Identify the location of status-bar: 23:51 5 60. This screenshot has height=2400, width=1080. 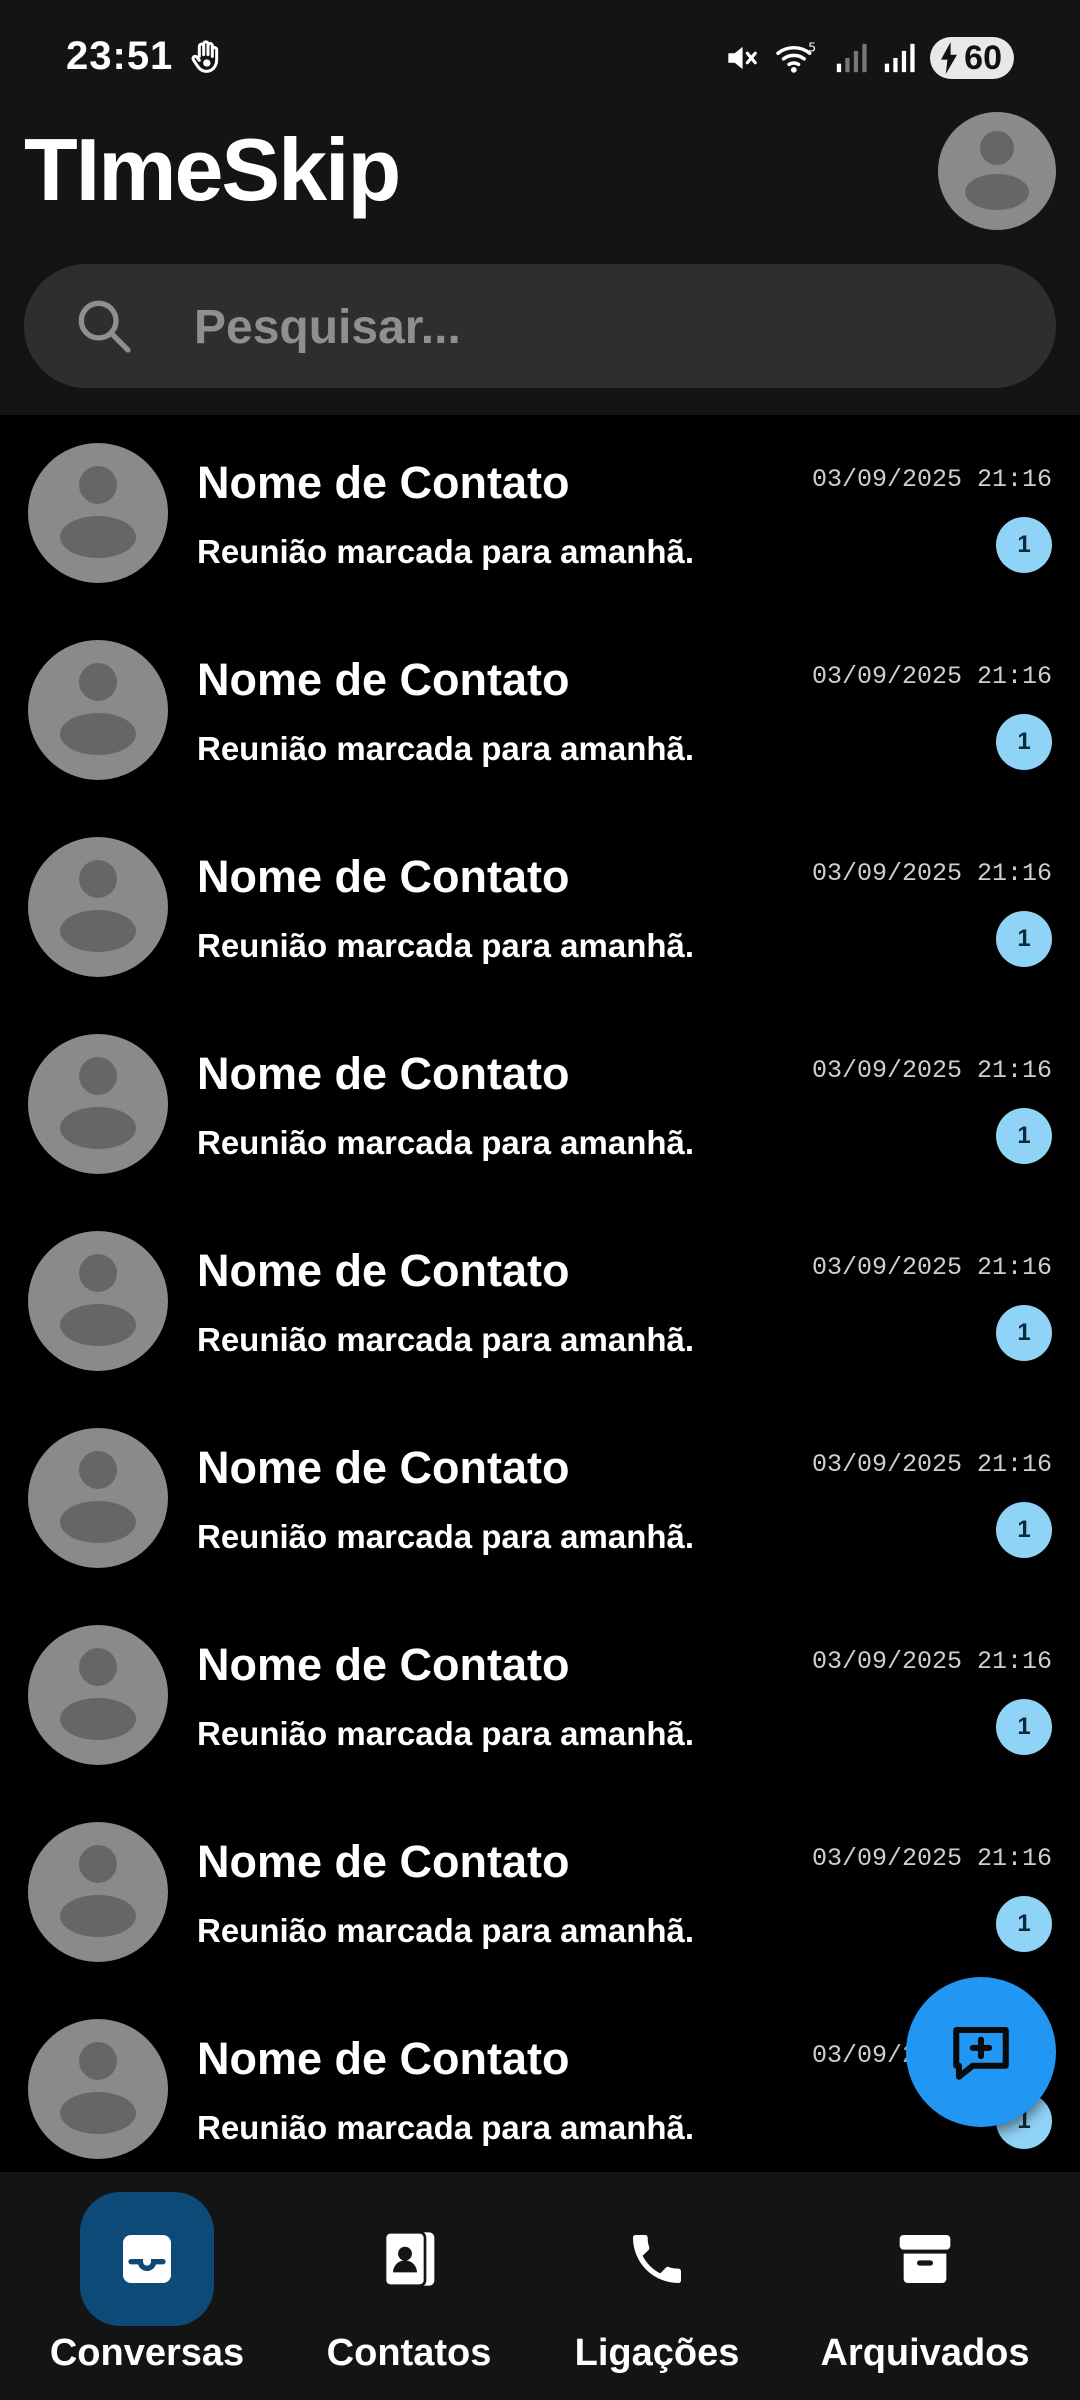
(540, 55).